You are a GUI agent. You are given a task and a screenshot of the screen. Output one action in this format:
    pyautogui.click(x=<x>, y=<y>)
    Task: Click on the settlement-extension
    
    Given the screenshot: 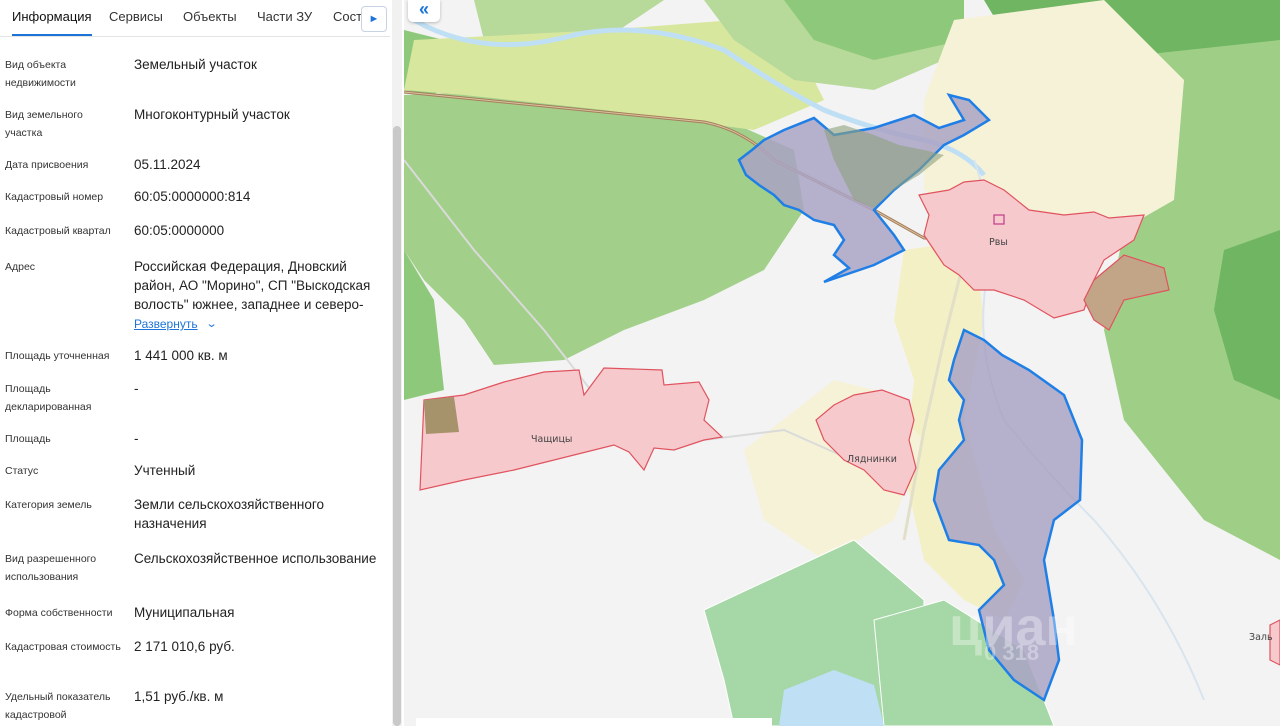 What is the action you would take?
    pyautogui.click(x=441, y=415)
    